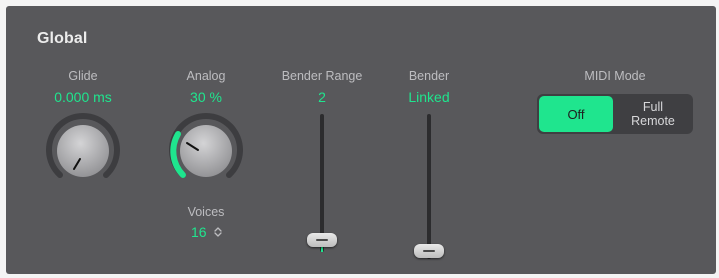  Describe the element at coordinates (206, 97) in the screenshot. I see `analog-value: 30 %` at that location.